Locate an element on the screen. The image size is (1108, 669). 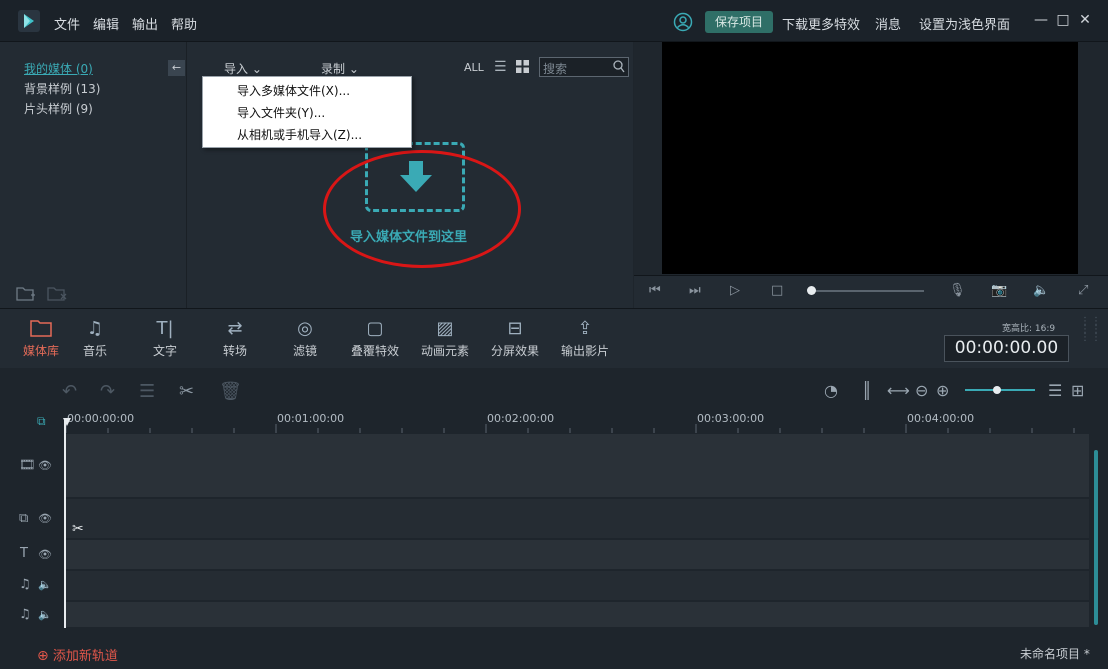
account-icon is located at coordinates (683, 23).